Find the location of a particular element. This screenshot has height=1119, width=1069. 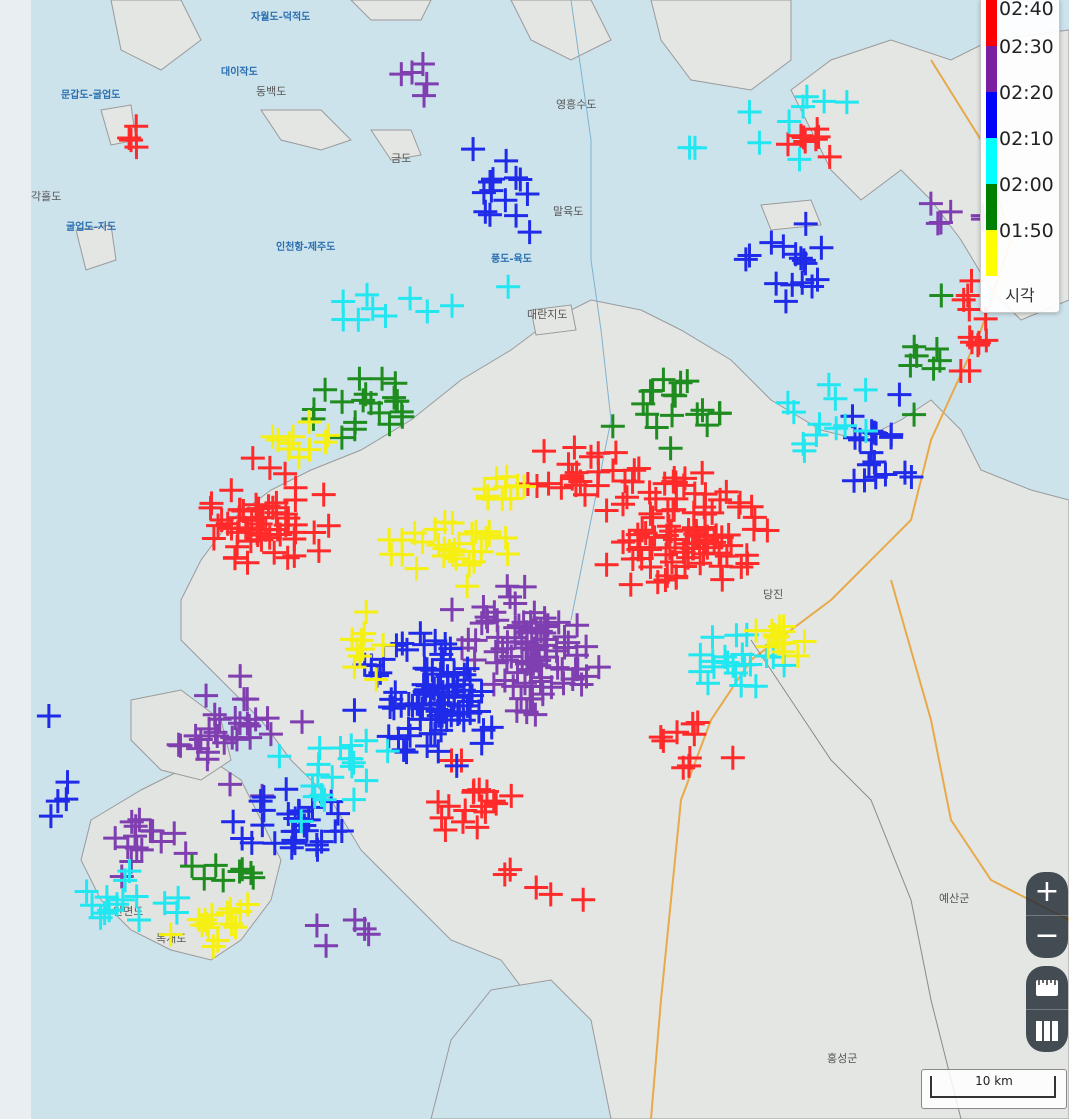

label-gakhuldo: 각흘도 is located at coordinates (46, 196).